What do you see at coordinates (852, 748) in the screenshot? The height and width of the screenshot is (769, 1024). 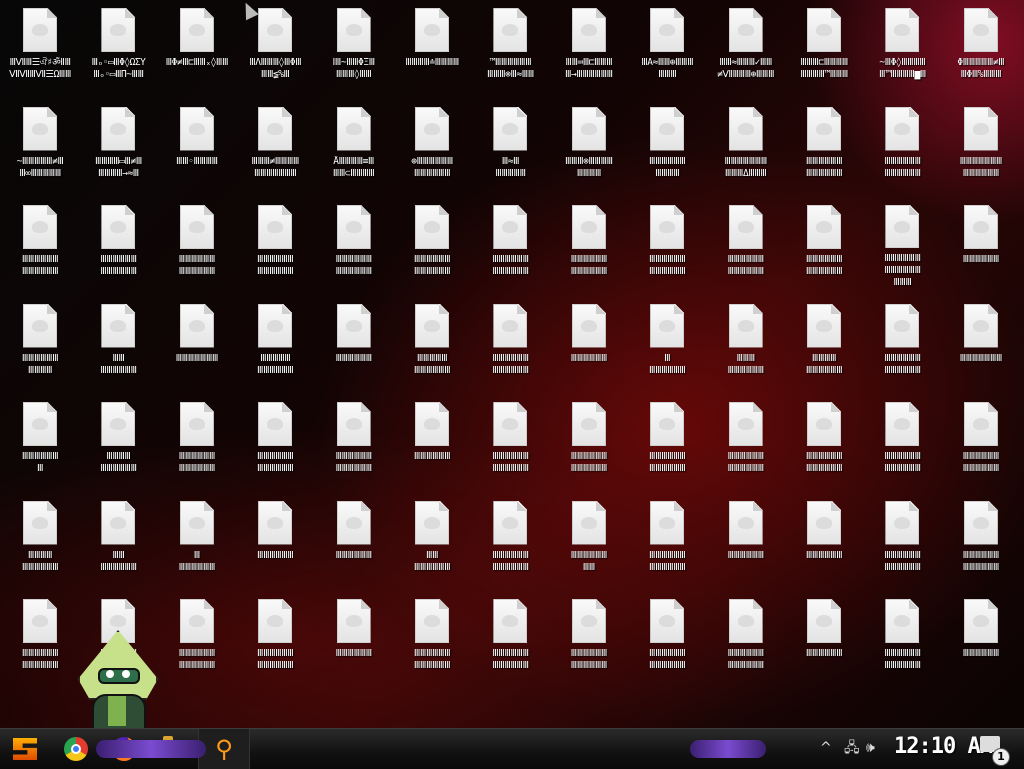 I see `network-icon: 🖧` at bounding box center [852, 748].